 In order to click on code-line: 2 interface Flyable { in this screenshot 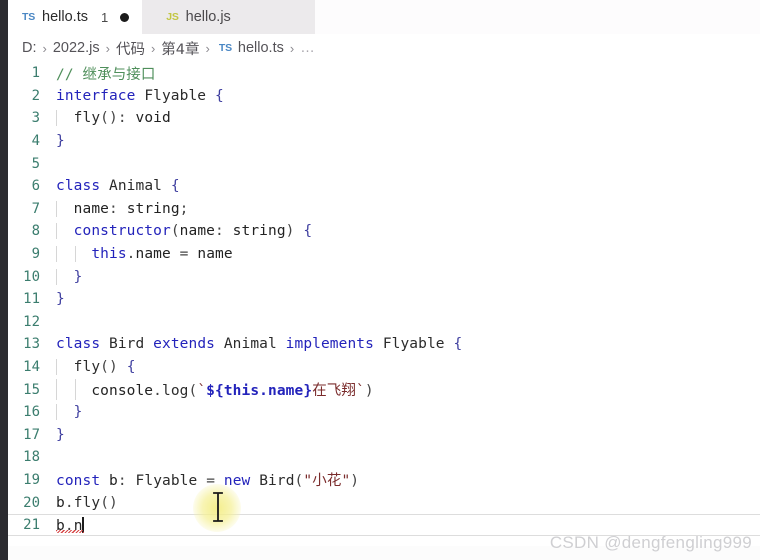, I will do `click(384, 96)`.